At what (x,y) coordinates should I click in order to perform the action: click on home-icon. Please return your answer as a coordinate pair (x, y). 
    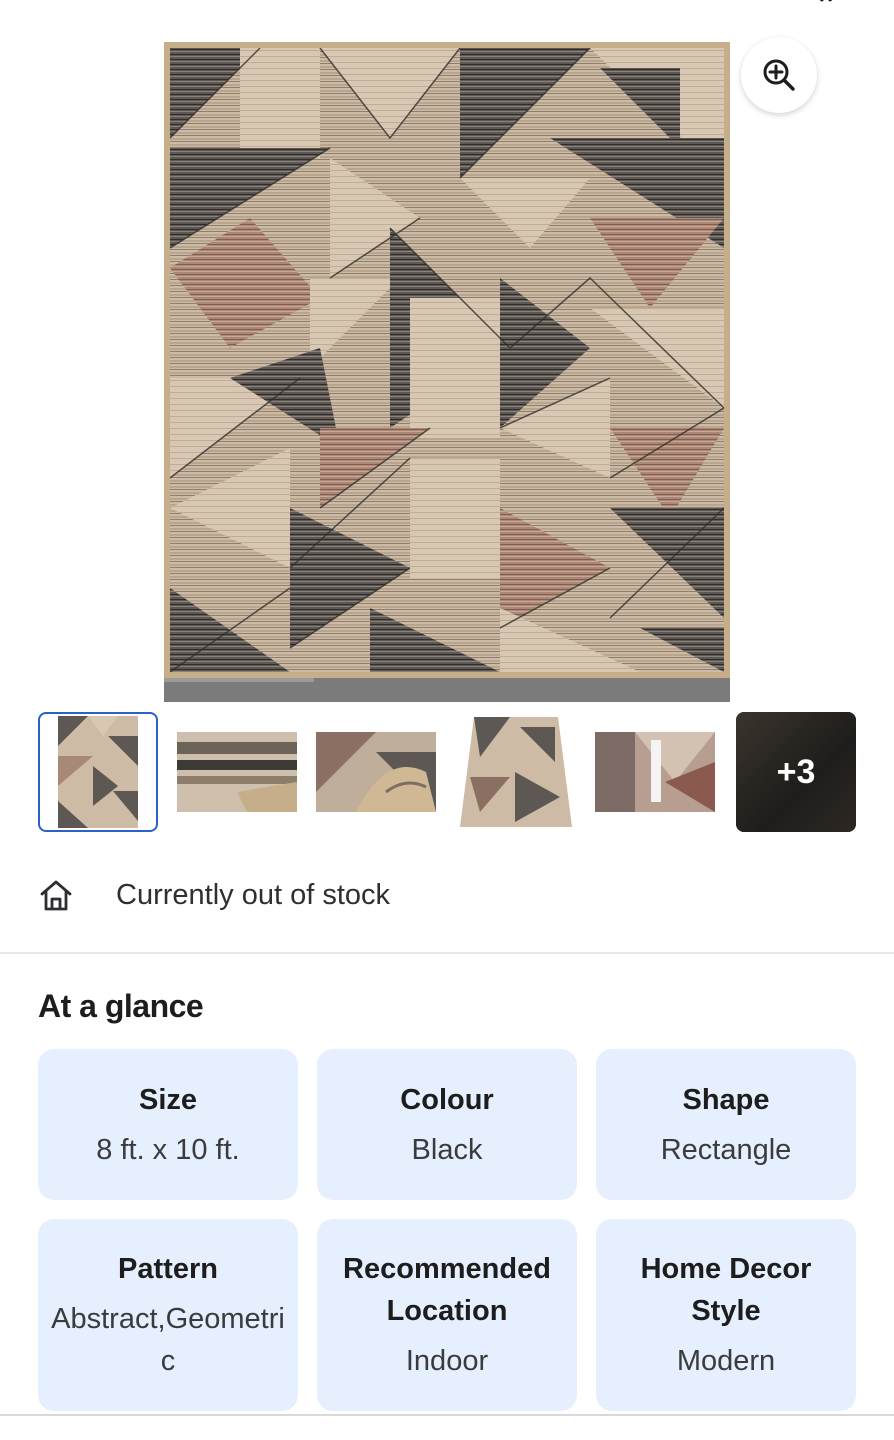
    Looking at the image, I should click on (56, 895).